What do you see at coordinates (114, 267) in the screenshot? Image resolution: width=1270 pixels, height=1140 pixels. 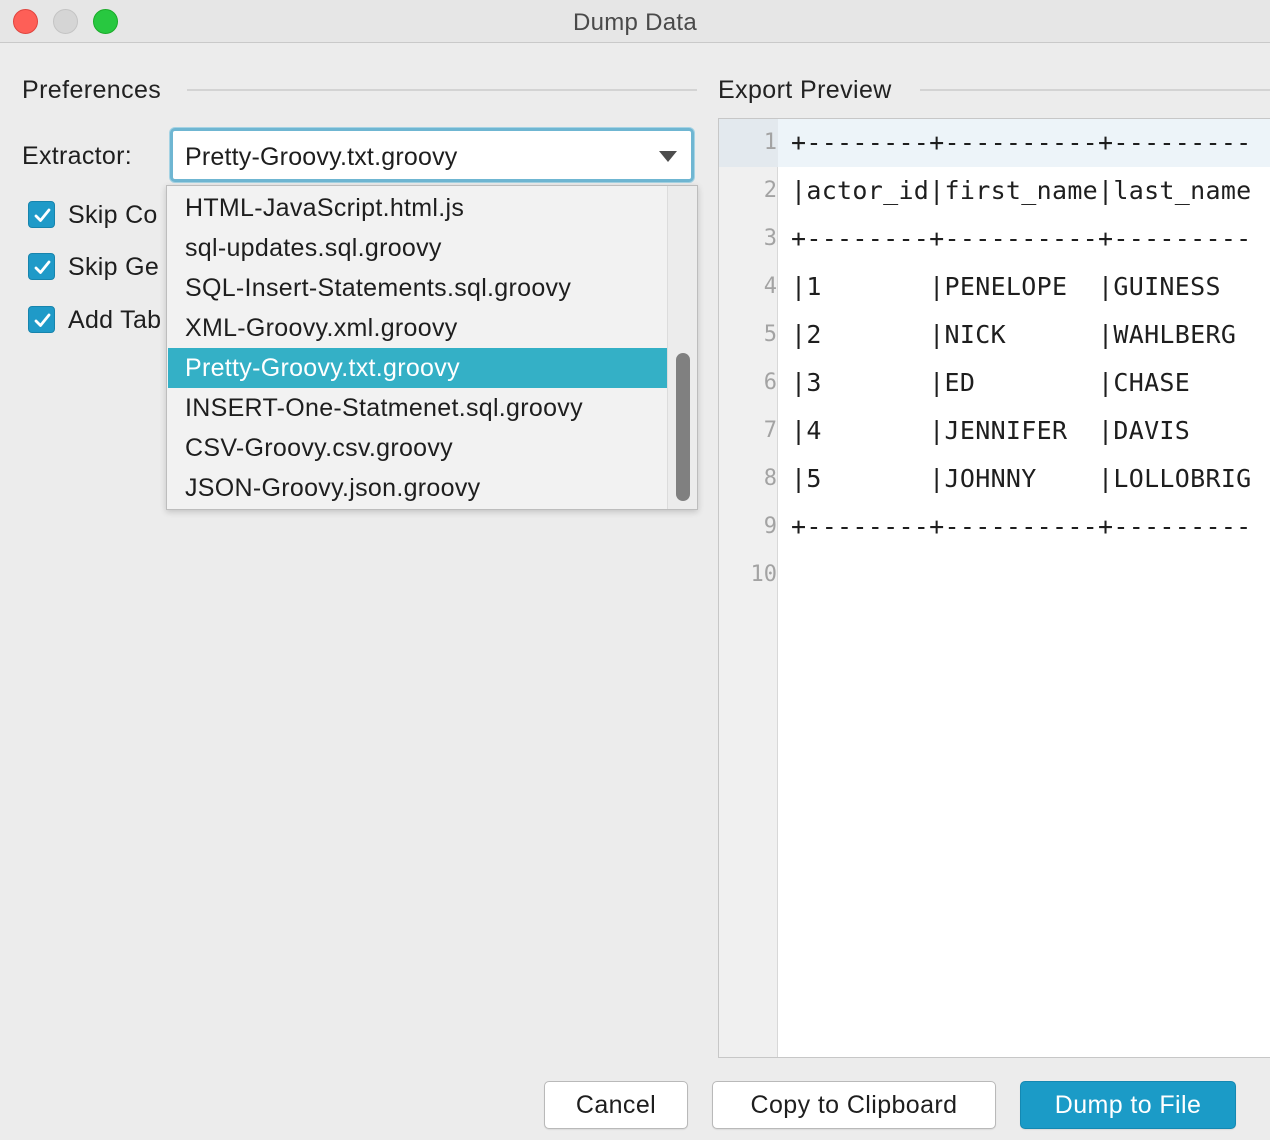 I see `skip-generated-label: Skip Ge` at bounding box center [114, 267].